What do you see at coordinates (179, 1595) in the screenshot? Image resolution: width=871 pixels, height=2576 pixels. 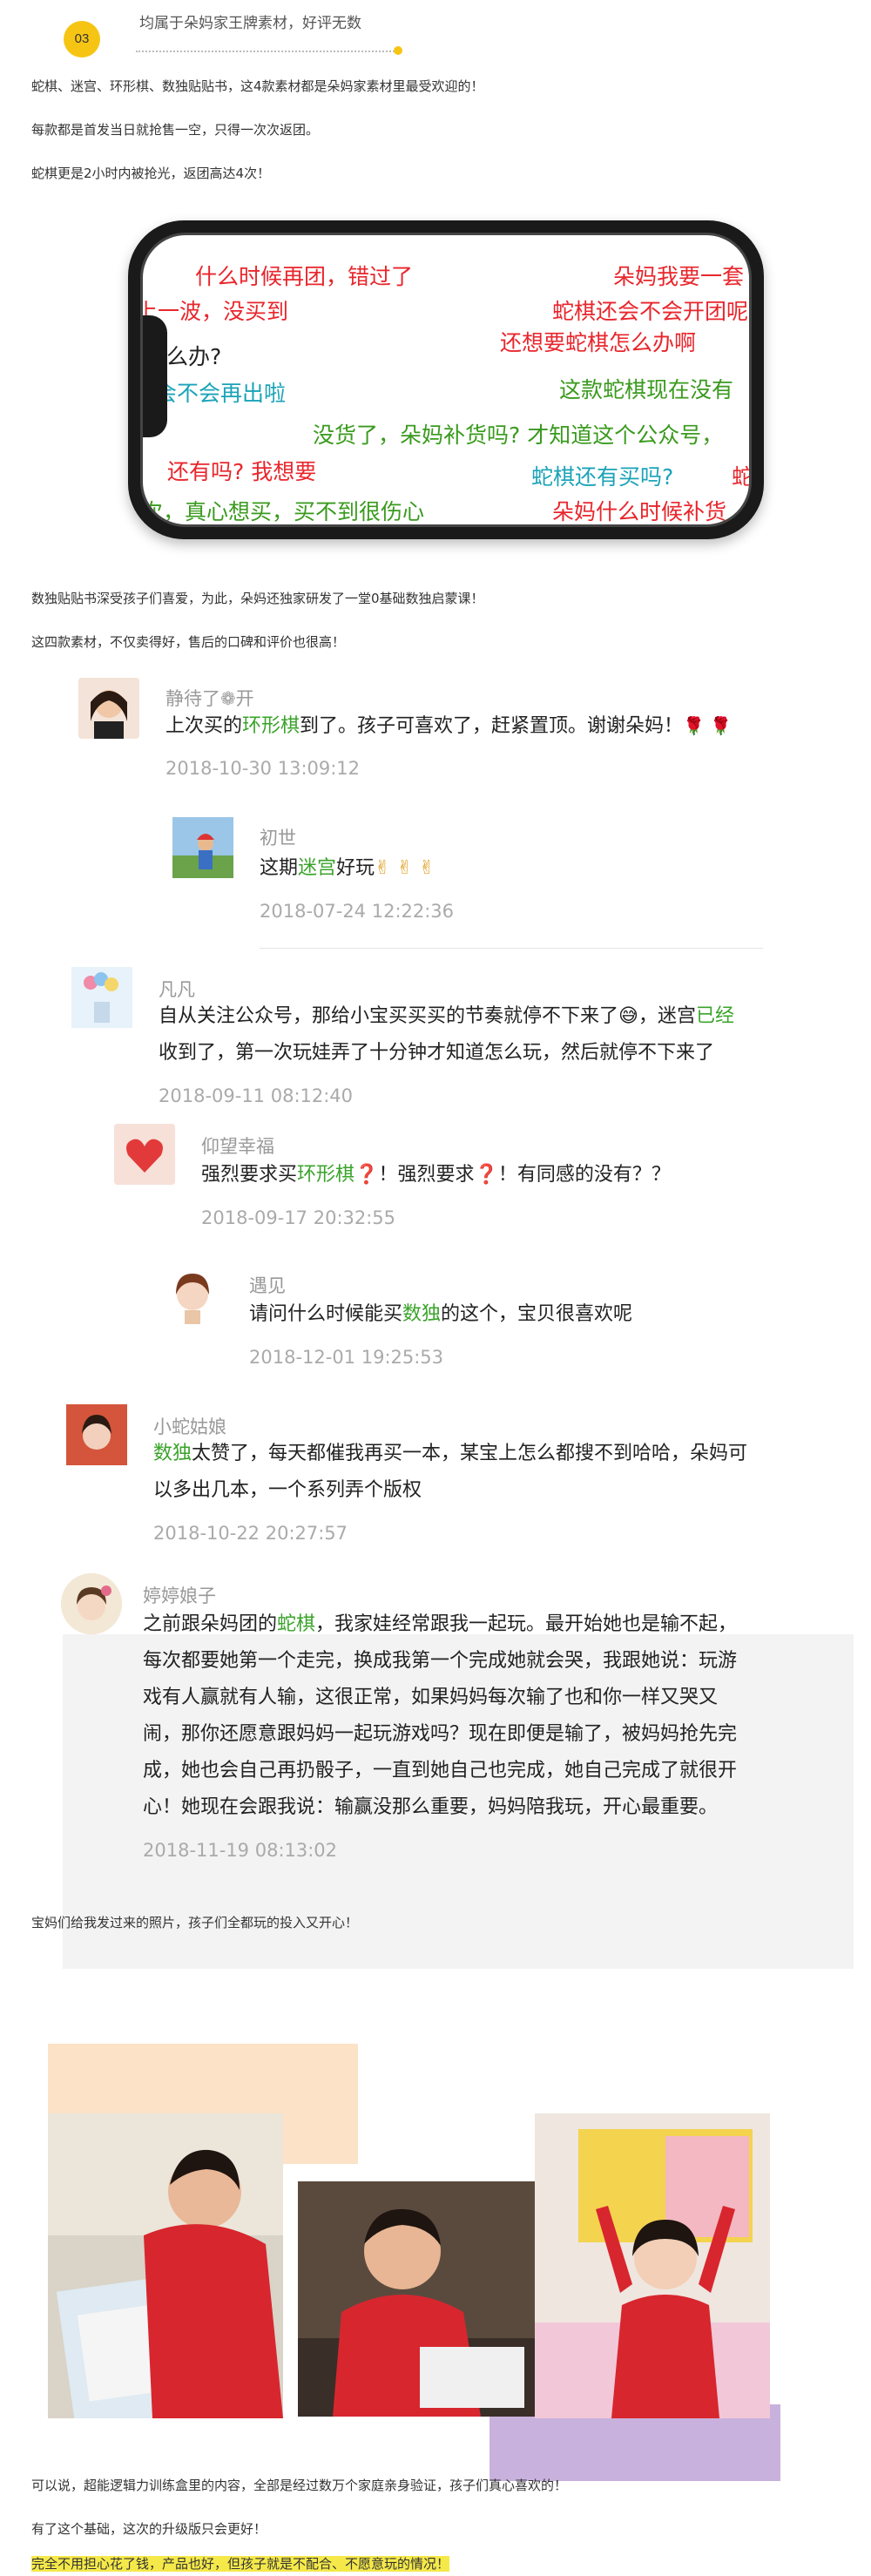 I see `commenter-name: 婷婷娘子` at bounding box center [179, 1595].